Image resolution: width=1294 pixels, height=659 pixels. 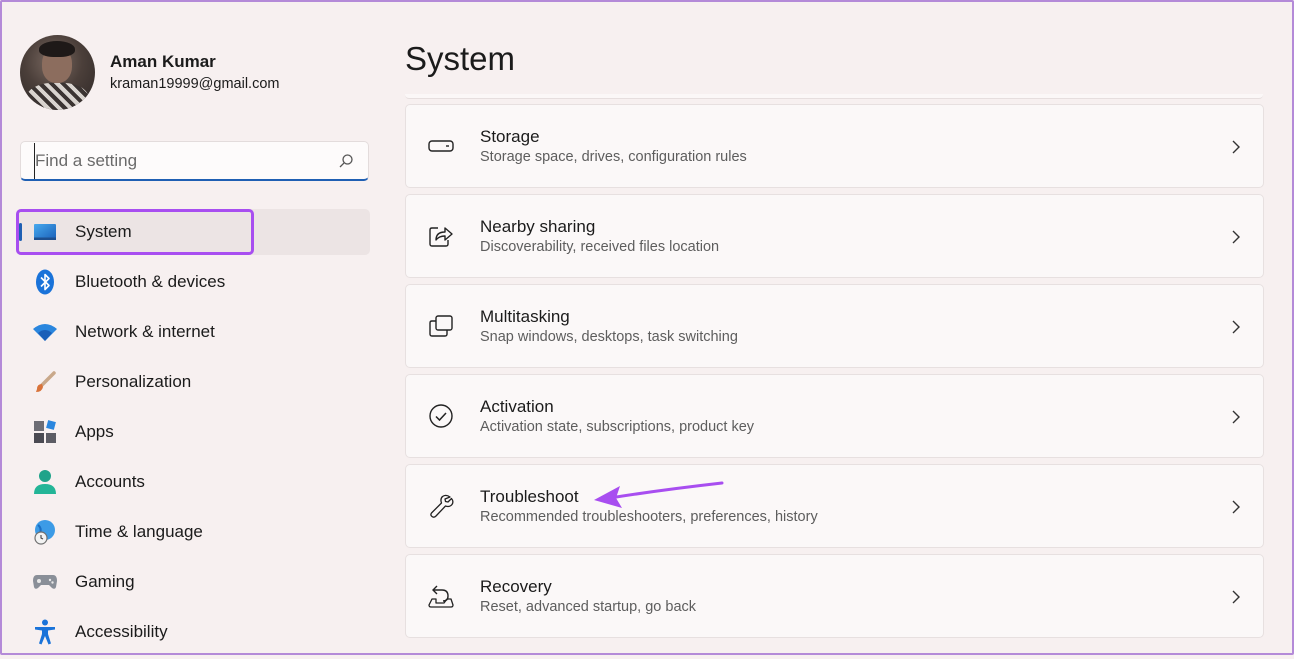 What do you see at coordinates (45, 532) in the screenshot?
I see `globe-clock-icon` at bounding box center [45, 532].